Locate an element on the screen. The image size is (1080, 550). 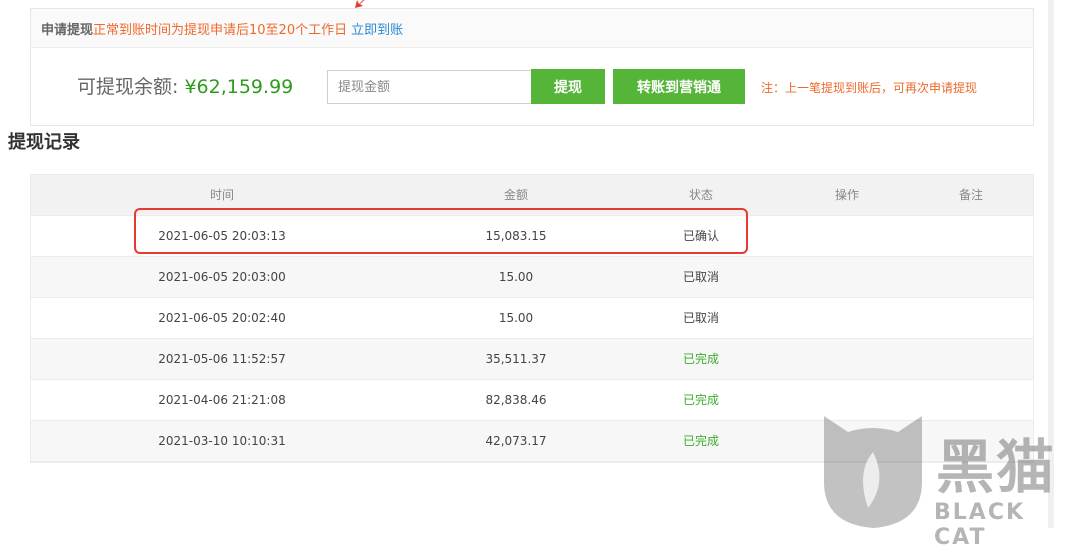
highlight-annotation is located at coordinates (441, 231).